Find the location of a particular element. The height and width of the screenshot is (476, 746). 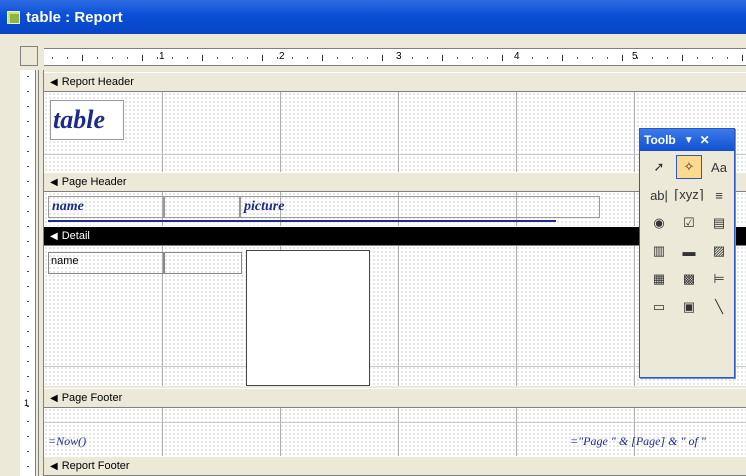

toolbox-panel: Toolb ▼ ✕ ➚ ✧ Aa ab| ⌈xyz⌉ ≡ ◉ ☑ ▤ ▥ ▬ ▨ ▦ ▩ ⊨ ▭ ▣ ╲ is located at coordinates (687, 253).